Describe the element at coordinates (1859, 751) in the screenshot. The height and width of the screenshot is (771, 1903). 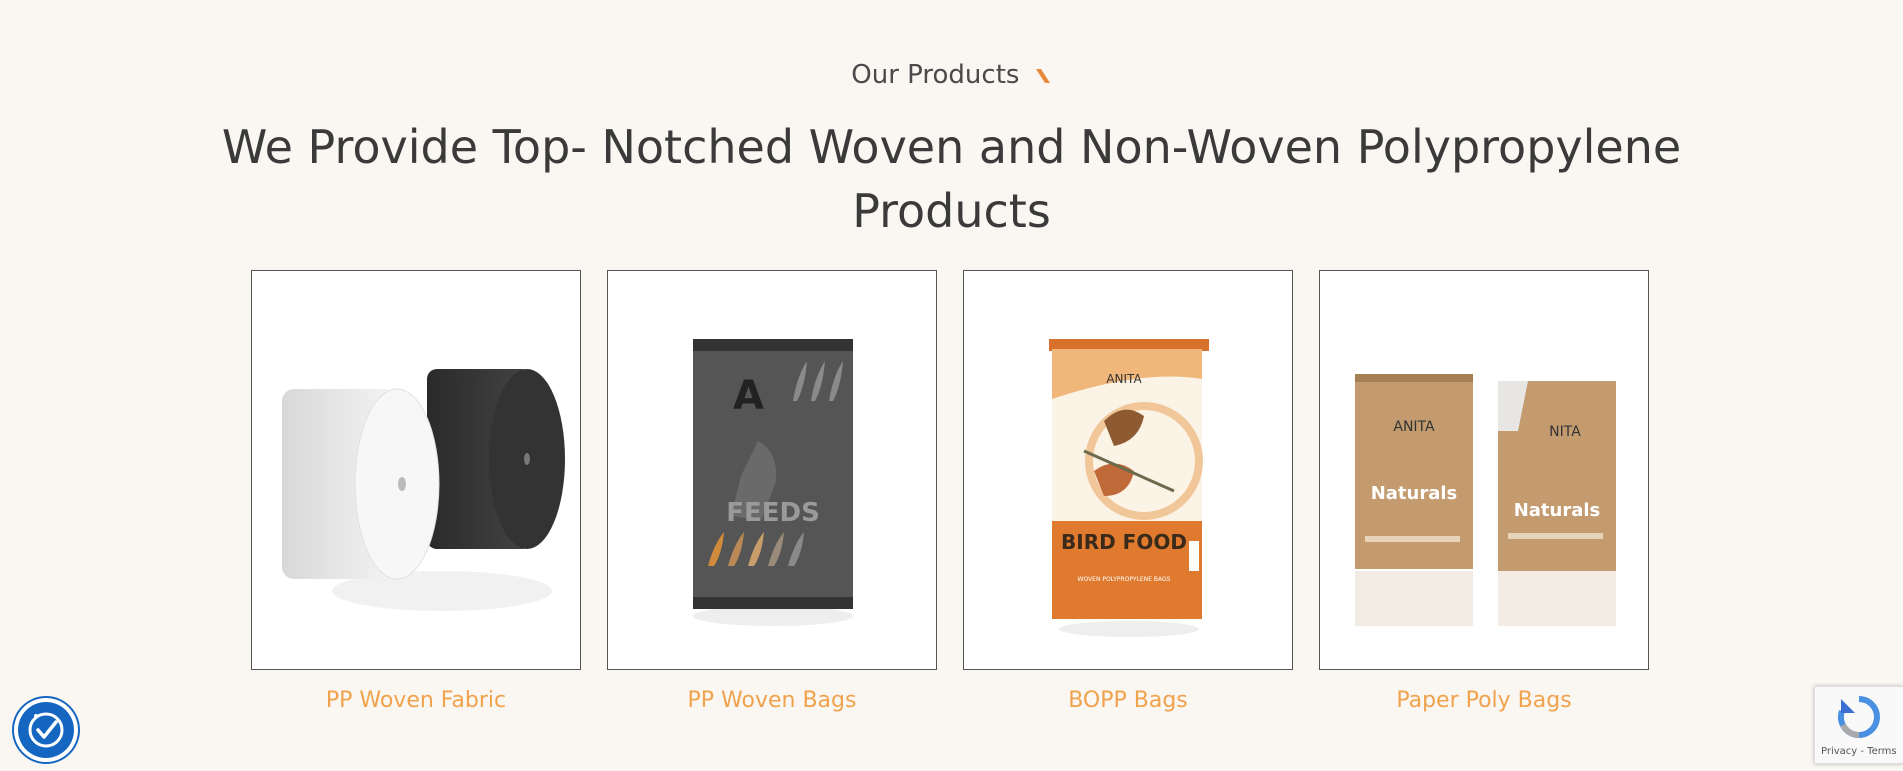
I see `recaptcha-links: Privacy - Terms` at that location.